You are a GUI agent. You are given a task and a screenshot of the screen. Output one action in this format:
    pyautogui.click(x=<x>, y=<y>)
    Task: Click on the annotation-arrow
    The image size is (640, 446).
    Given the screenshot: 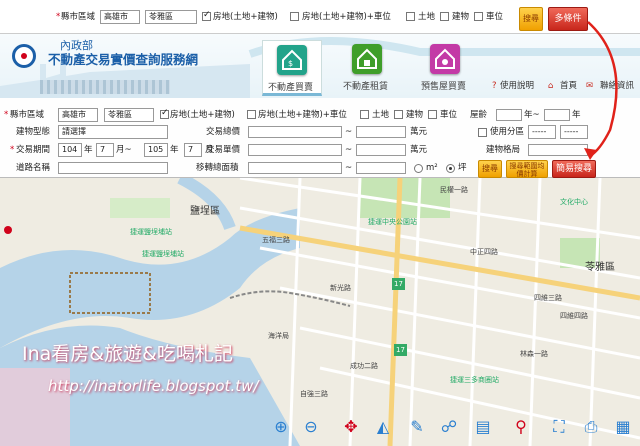 What is the action you would take?
    pyautogui.click(x=601, y=90)
    